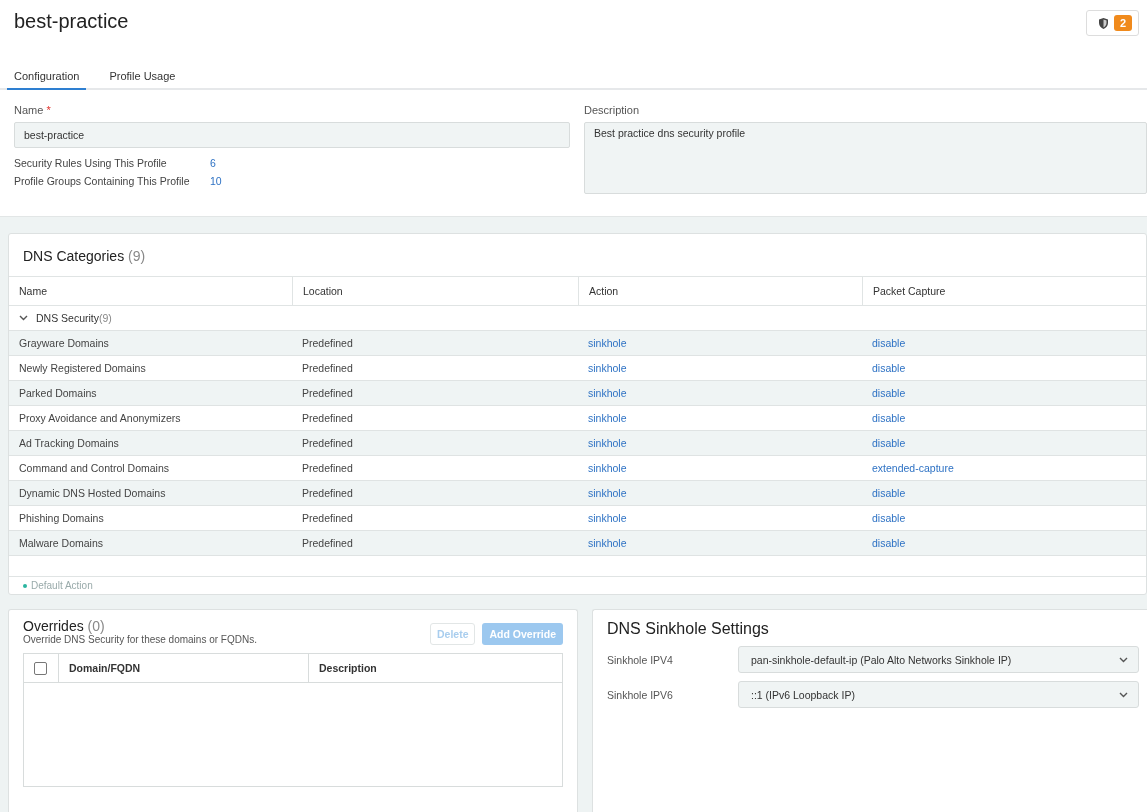  Describe the element at coordinates (1004, 291) in the screenshot. I see `column-header: Packet Capture` at that location.